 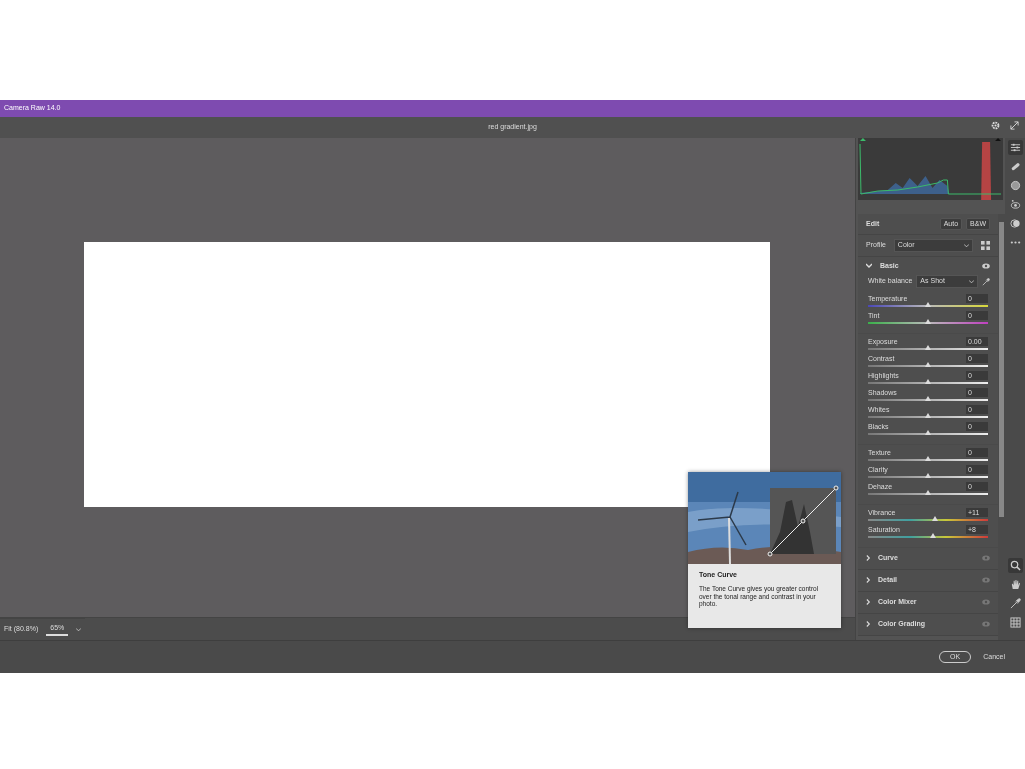 What do you see at coordinates (1015, 584) in the screenshot?
I see `hand-icon` at bounding box center [1015, 584].